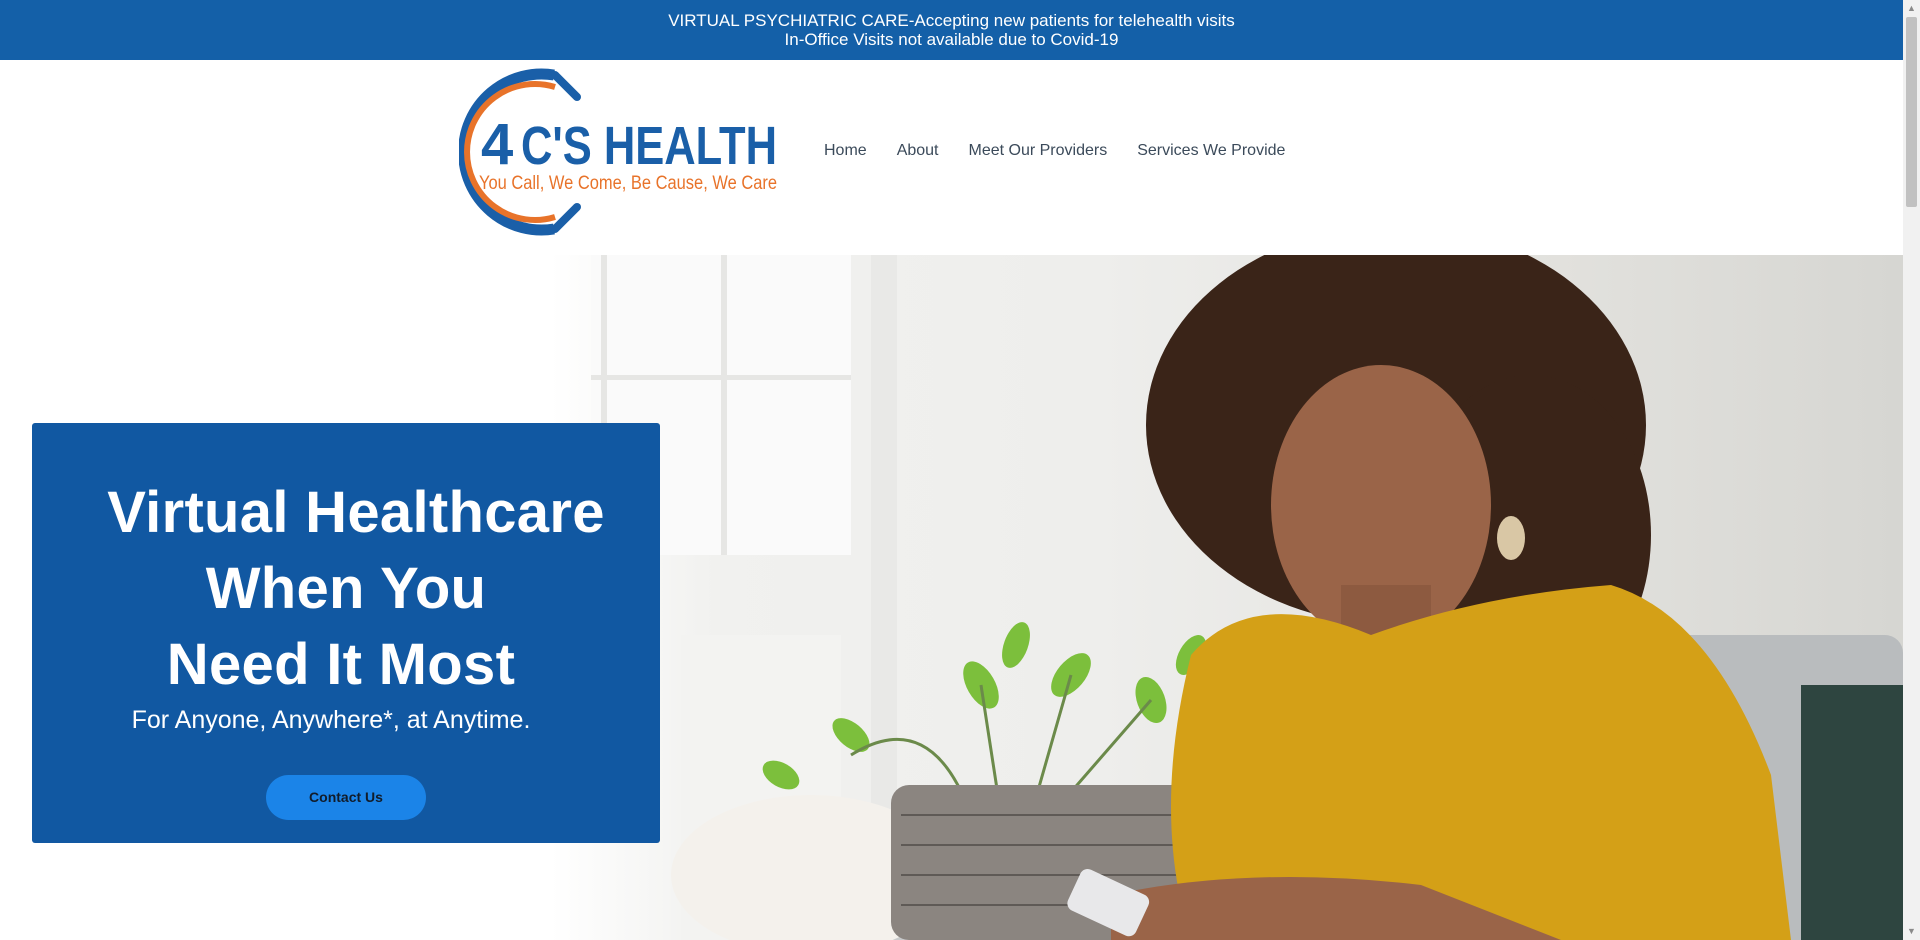 The image size is (1920, 940). What do you see at coordinates (356, 512) in the screenshot?
I see `hero-title-line-1: Virtual Healthcare` at bounding box center [356, 512].